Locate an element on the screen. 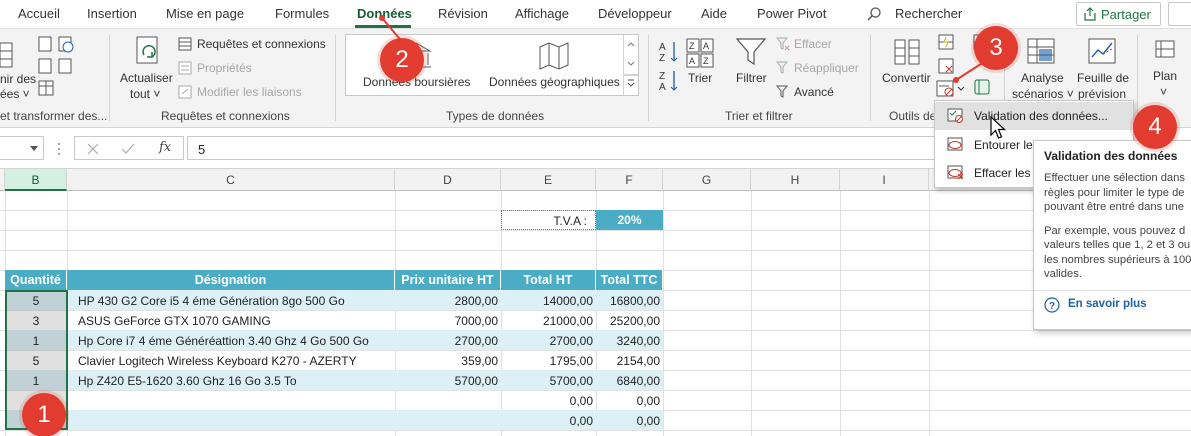 Image resolution: width=1191 pixels, height=436 pixels. advanced-filter-icon is located at coordinates (783, 92).